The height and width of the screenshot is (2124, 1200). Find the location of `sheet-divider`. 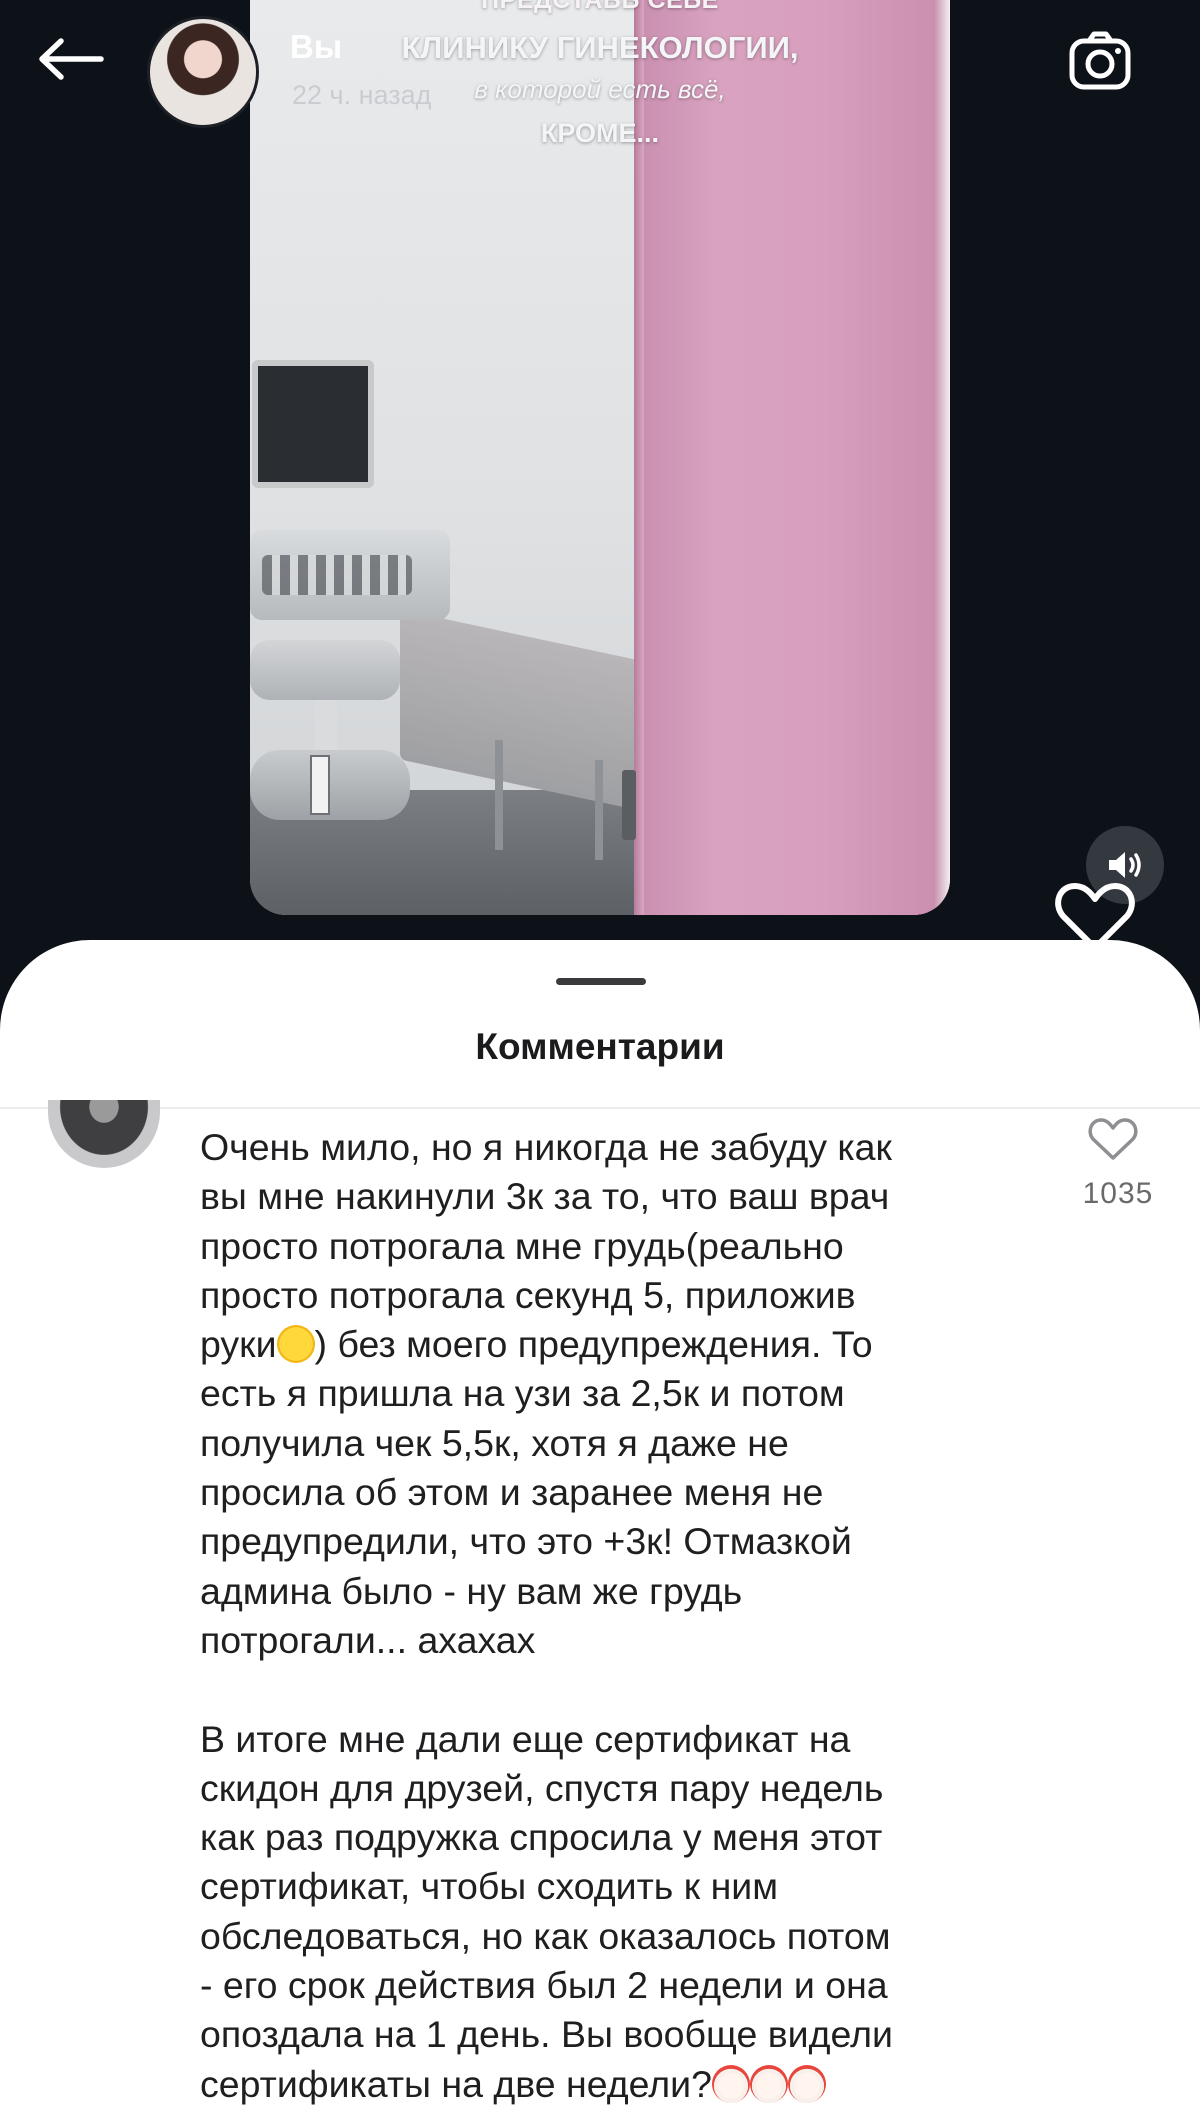

sheet-divider is located at coordinates (600, 1108).